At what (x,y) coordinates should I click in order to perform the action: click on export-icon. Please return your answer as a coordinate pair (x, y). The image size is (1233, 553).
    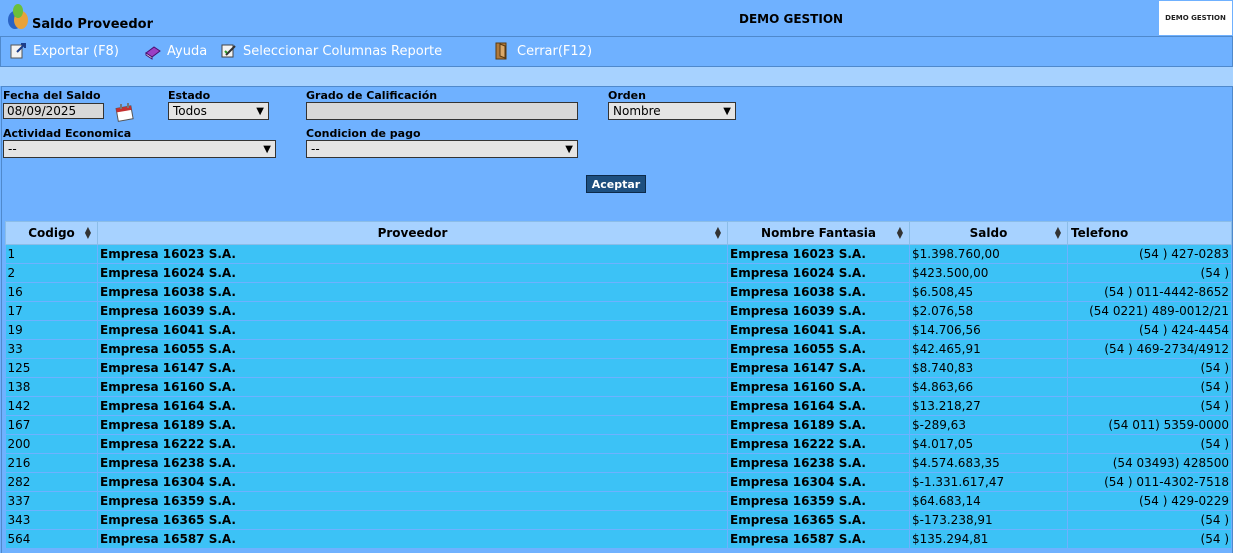
    Looking at the image, I should click on (18, 51).